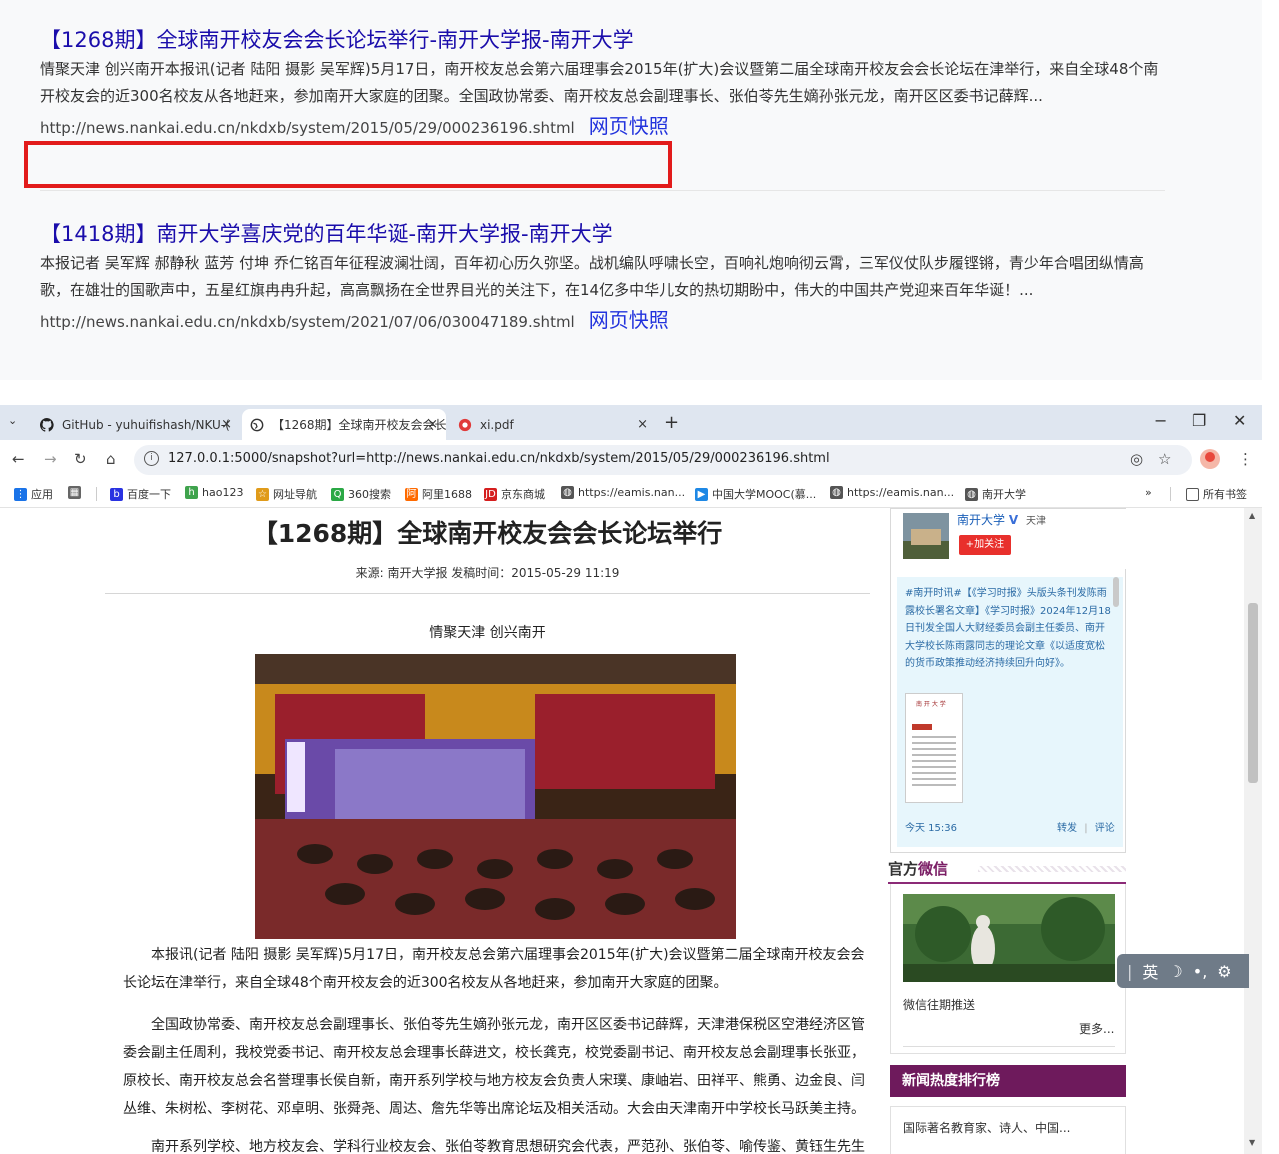 The width and height of the screenshot is (1279, 1154). I want to click on bookmark-nankai: ◍ 南开大学, so click(995, 494).